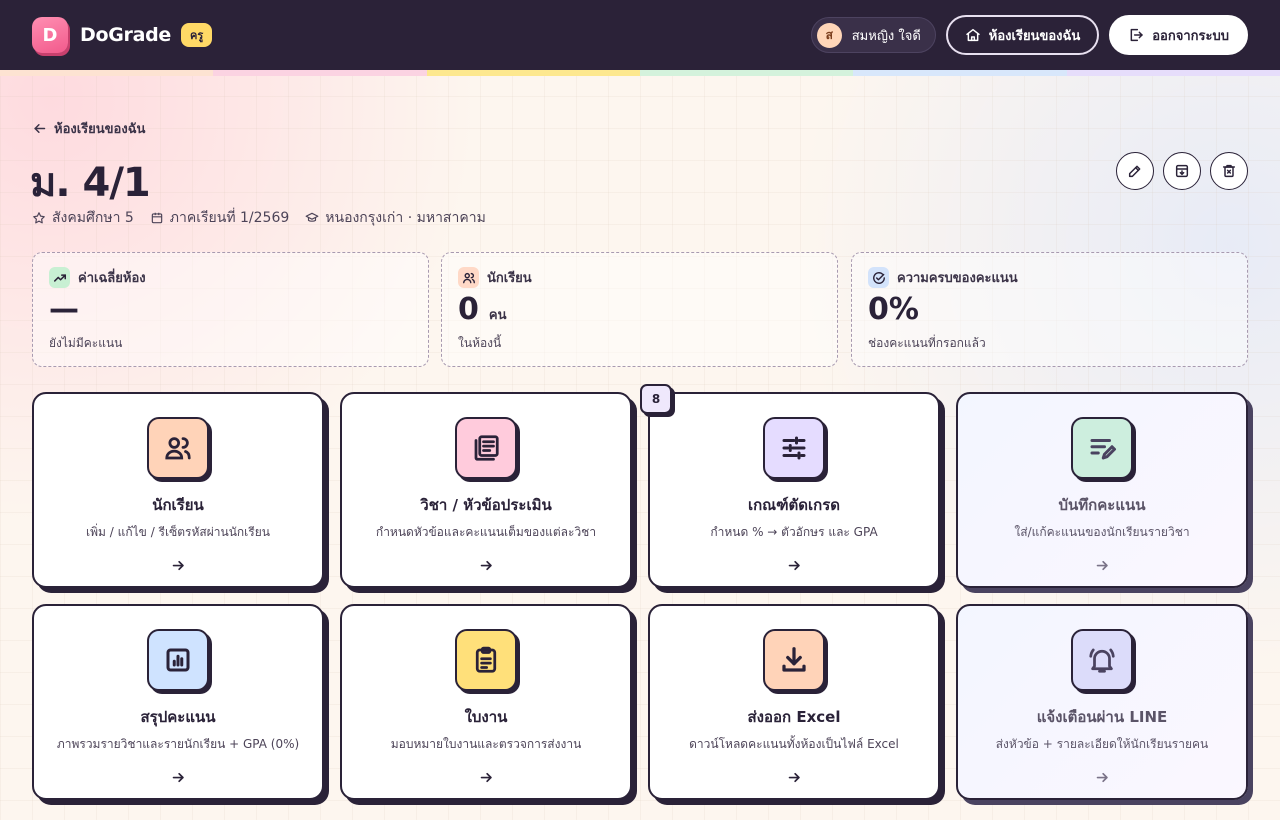 The image size is (1280, 820). What do you see at coordinates (230, 309) in the screenshot?
I see `stat-class-average: ค่าเฉลี่ยห้อง — ยังไม่มีคะแนน` at bounding box center [230, 309].